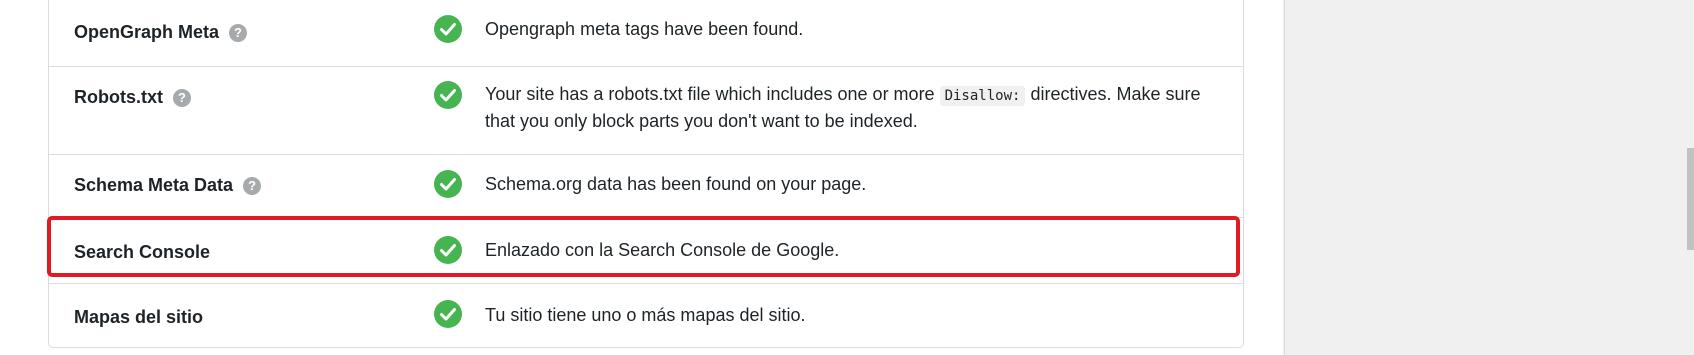 This screenshot has height=355, width=1694. I want to click on row-label: Schema Meta Data, so click(154, 185).